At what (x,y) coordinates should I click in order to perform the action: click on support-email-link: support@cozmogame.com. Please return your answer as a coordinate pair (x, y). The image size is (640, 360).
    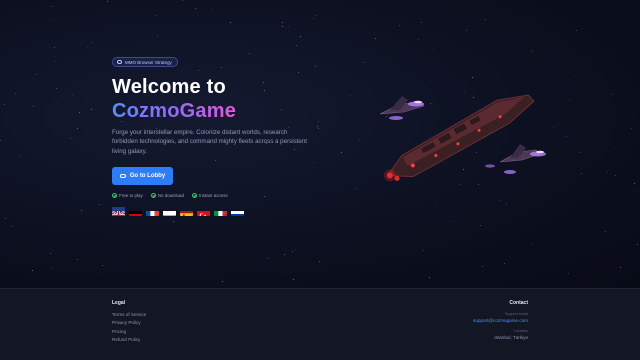
    Looking at the image, I should click on (500, 320).